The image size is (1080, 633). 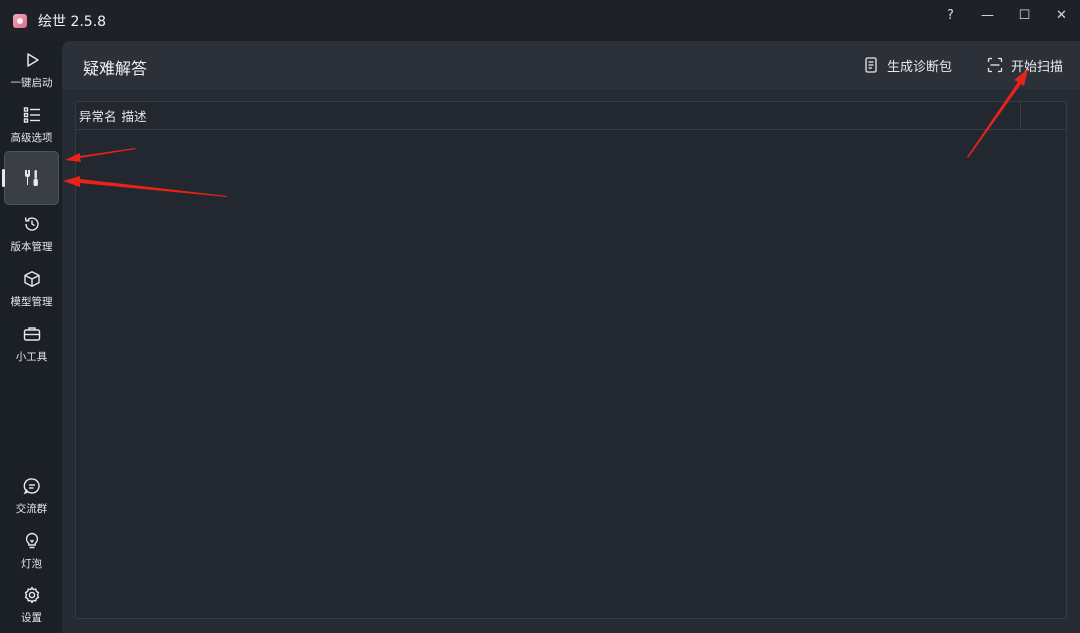 I want to click on generate-diagnostic-button: 生成诊断包, so click(x=907, y=65).